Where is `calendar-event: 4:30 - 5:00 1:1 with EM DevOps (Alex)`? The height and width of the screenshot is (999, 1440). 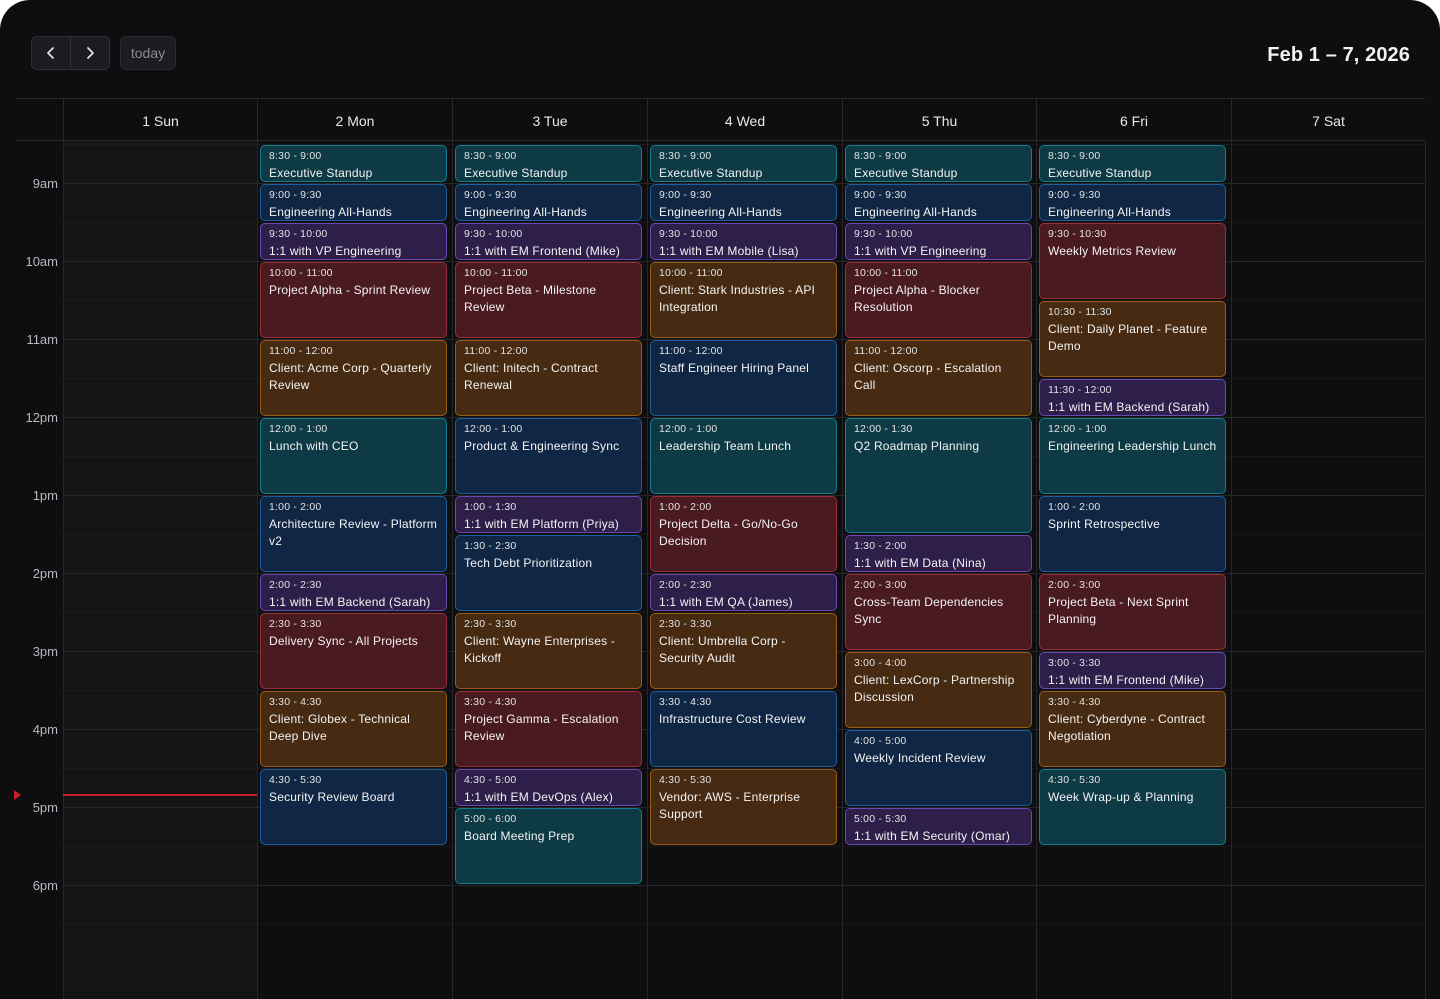
calendar-event: 4:30 - 5:00 1:1 with EM DevOps (Alex) is located at coordinates (548, 787).